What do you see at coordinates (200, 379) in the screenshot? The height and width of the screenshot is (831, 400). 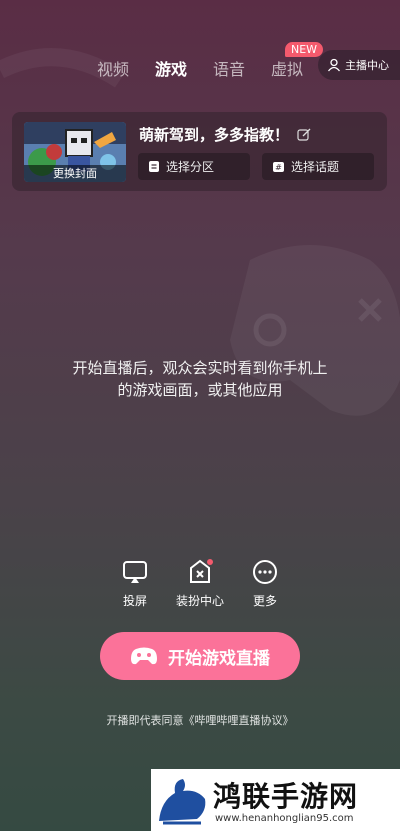 I see `live-hint-text: 开始直播后，观众会实时看到你手机上 的游戏画面，或其他应用` at bounding box center [200, 379].